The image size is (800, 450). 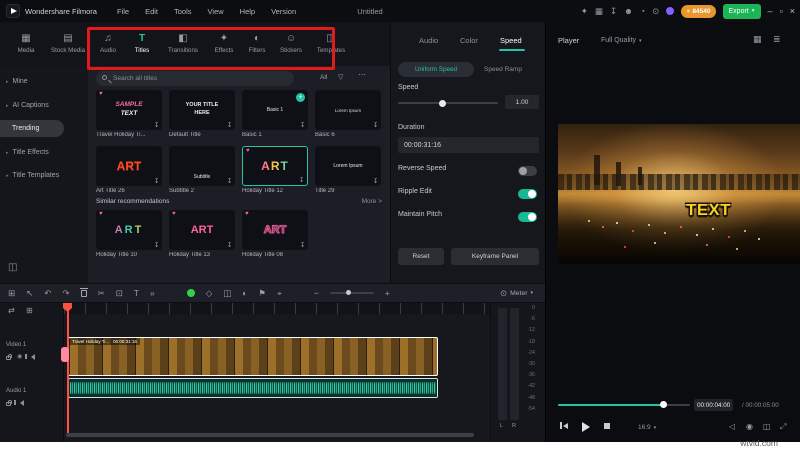 I want to click on speed-ramp-tab: Speed Ramp, so click(x=503, y=69).